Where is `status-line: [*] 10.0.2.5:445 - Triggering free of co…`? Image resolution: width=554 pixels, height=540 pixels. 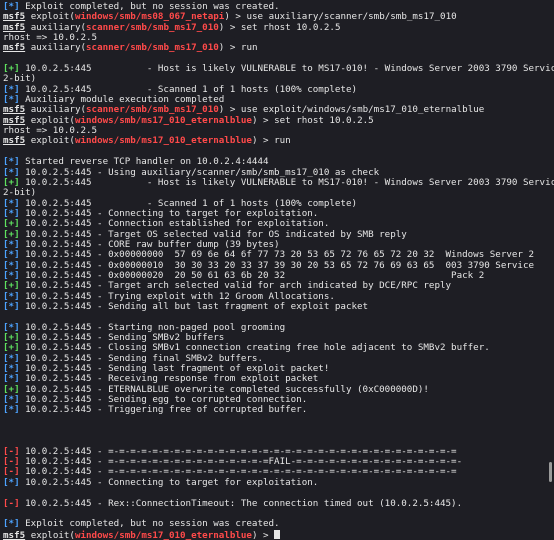
status-line: [*] 10.0.2.5:445 - Triggering free of co… is located at coordinates (278, 410).